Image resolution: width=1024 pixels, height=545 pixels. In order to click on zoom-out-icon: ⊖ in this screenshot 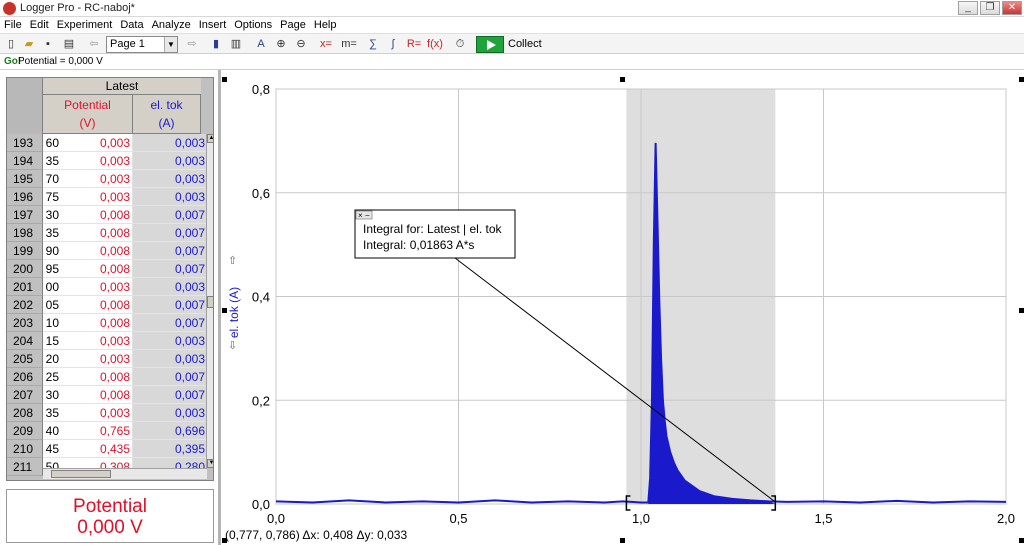, I will do `click(301, 44)`.